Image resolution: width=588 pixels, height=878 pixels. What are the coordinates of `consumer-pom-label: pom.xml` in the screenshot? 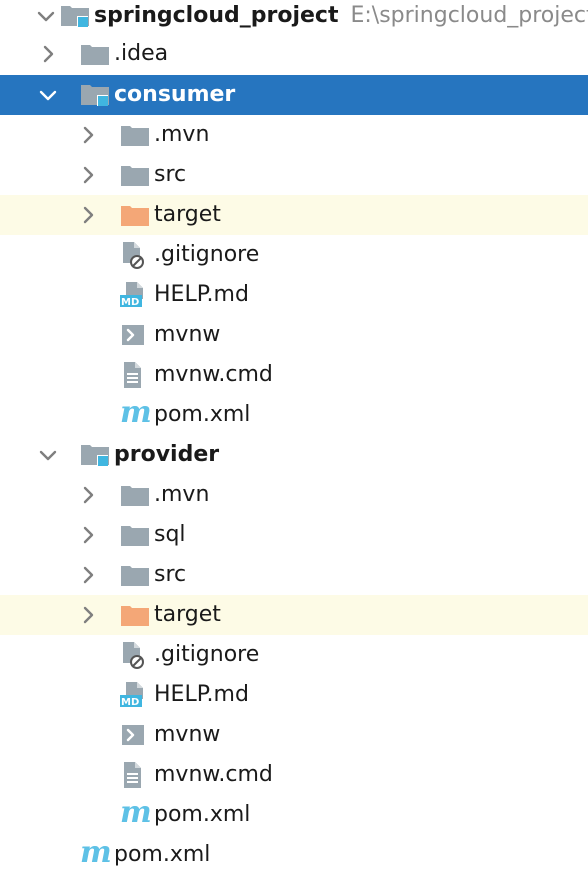 It's located at (202, 414).